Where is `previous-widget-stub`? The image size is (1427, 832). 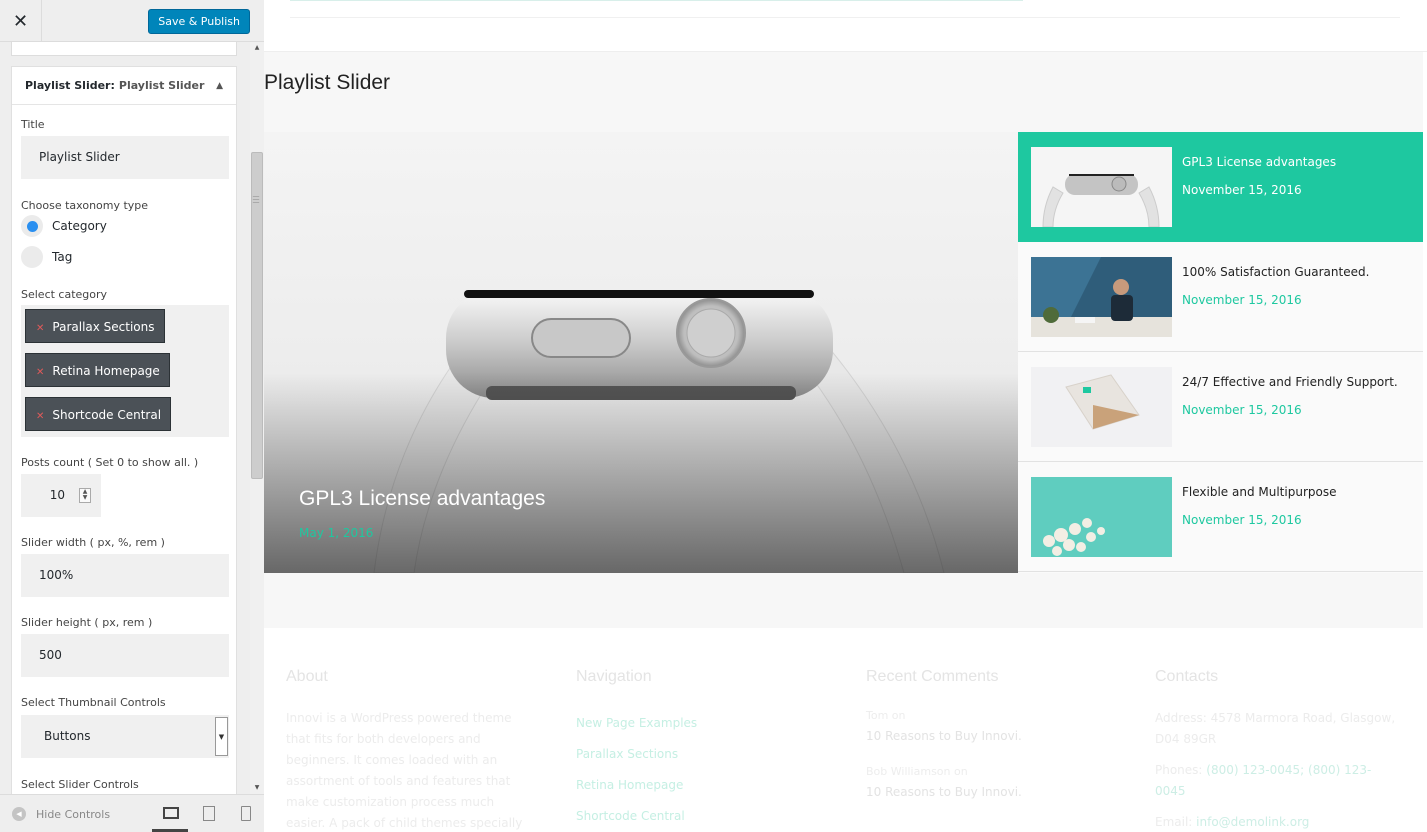 previous-widget-stub is located at coordinates (124, 49).